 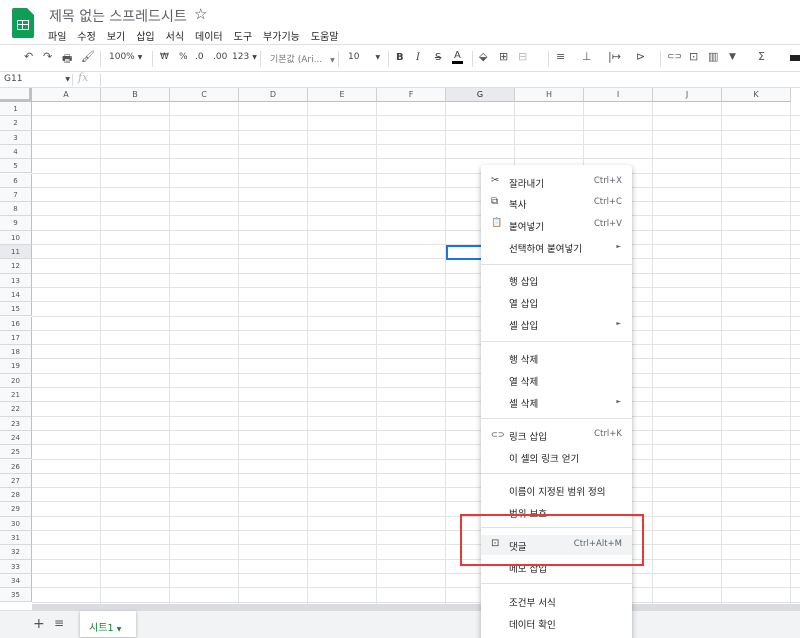 I want to click on menu-item-conditional-format: 조건부 서식, so click(x=556, y=601).